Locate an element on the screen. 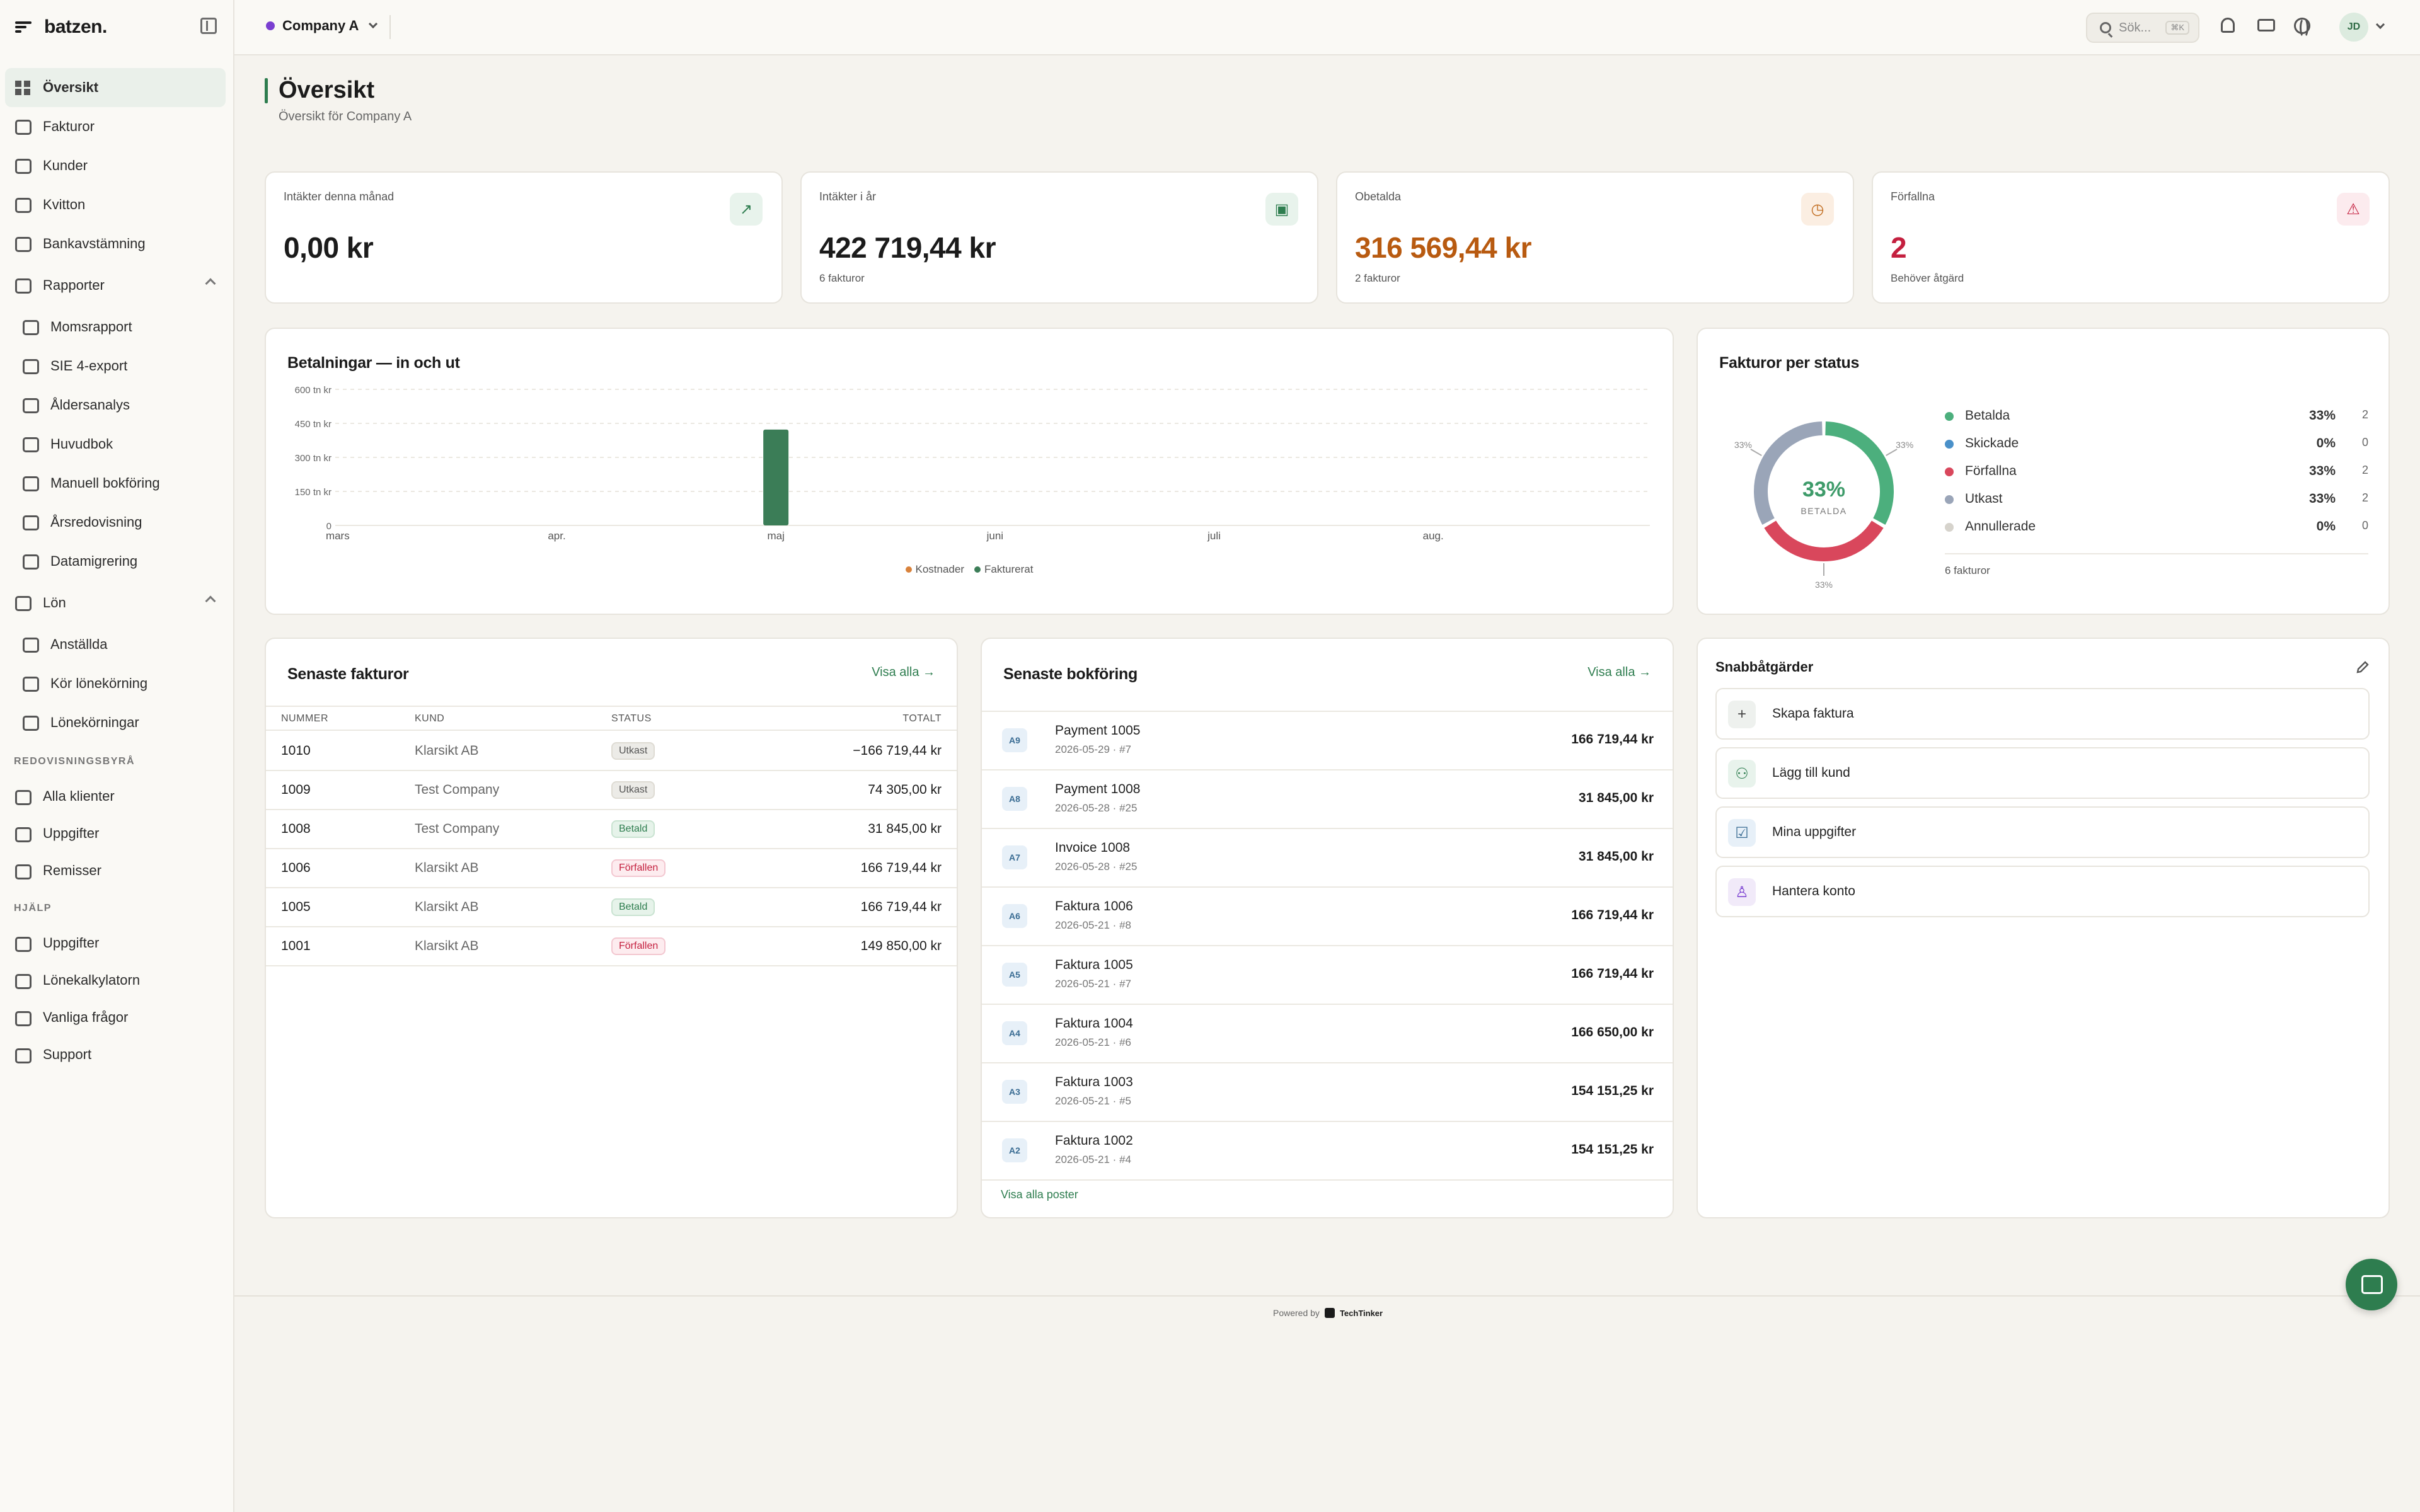 The image size is (2420, 1512). status-legend-row: Förfallna 33% 2 is located at coordinates (2156, 476).